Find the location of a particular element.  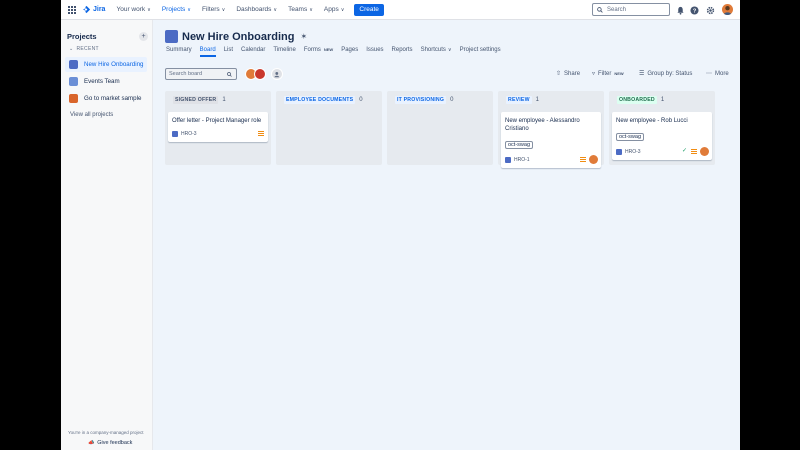

column-header: REVIEW 1 is located at coordinates (522, 100).